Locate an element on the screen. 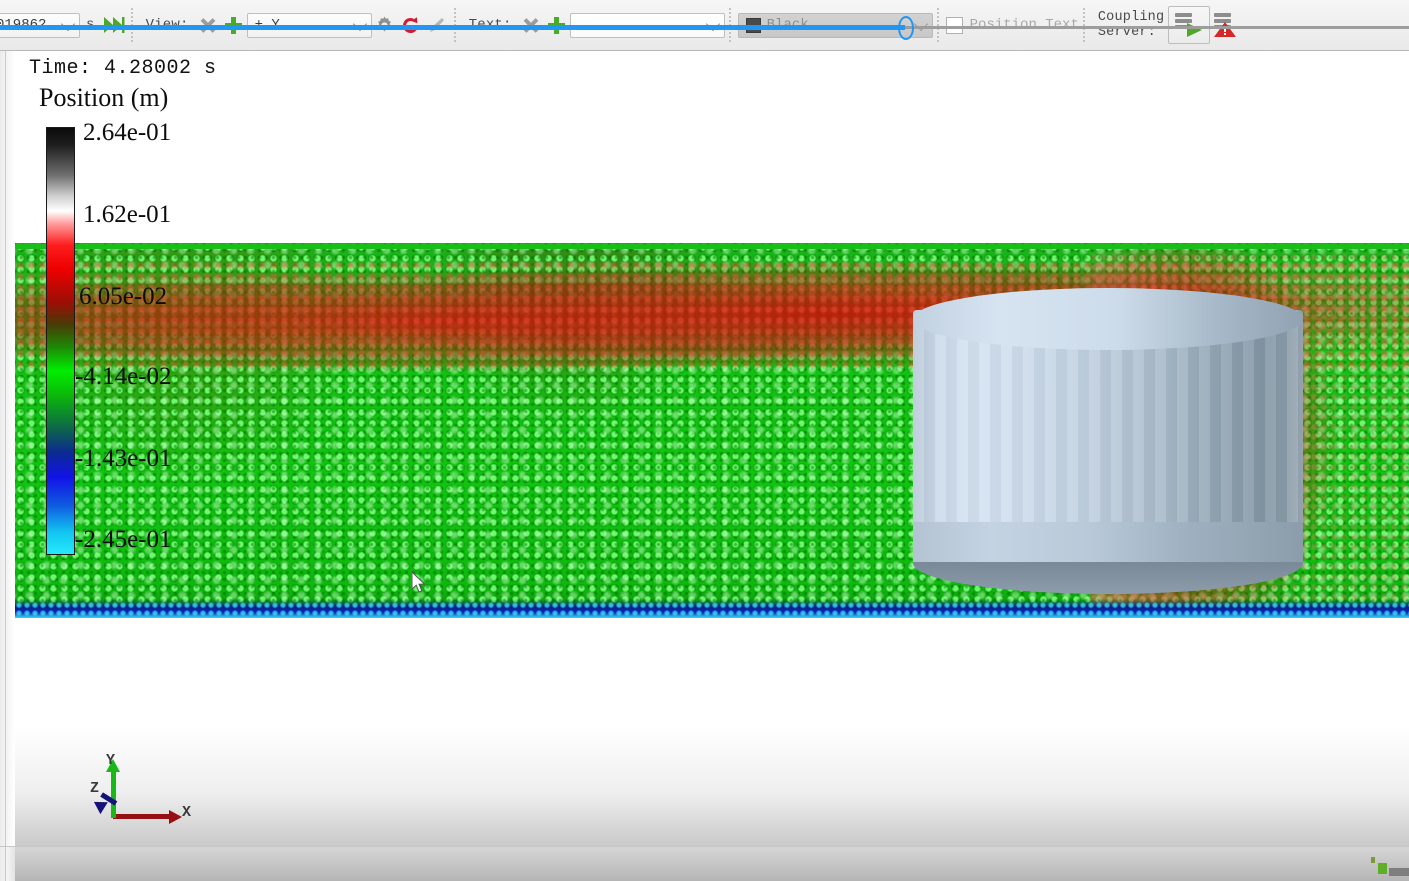  axis-y-label: Y is located at coordinates (111, 760).